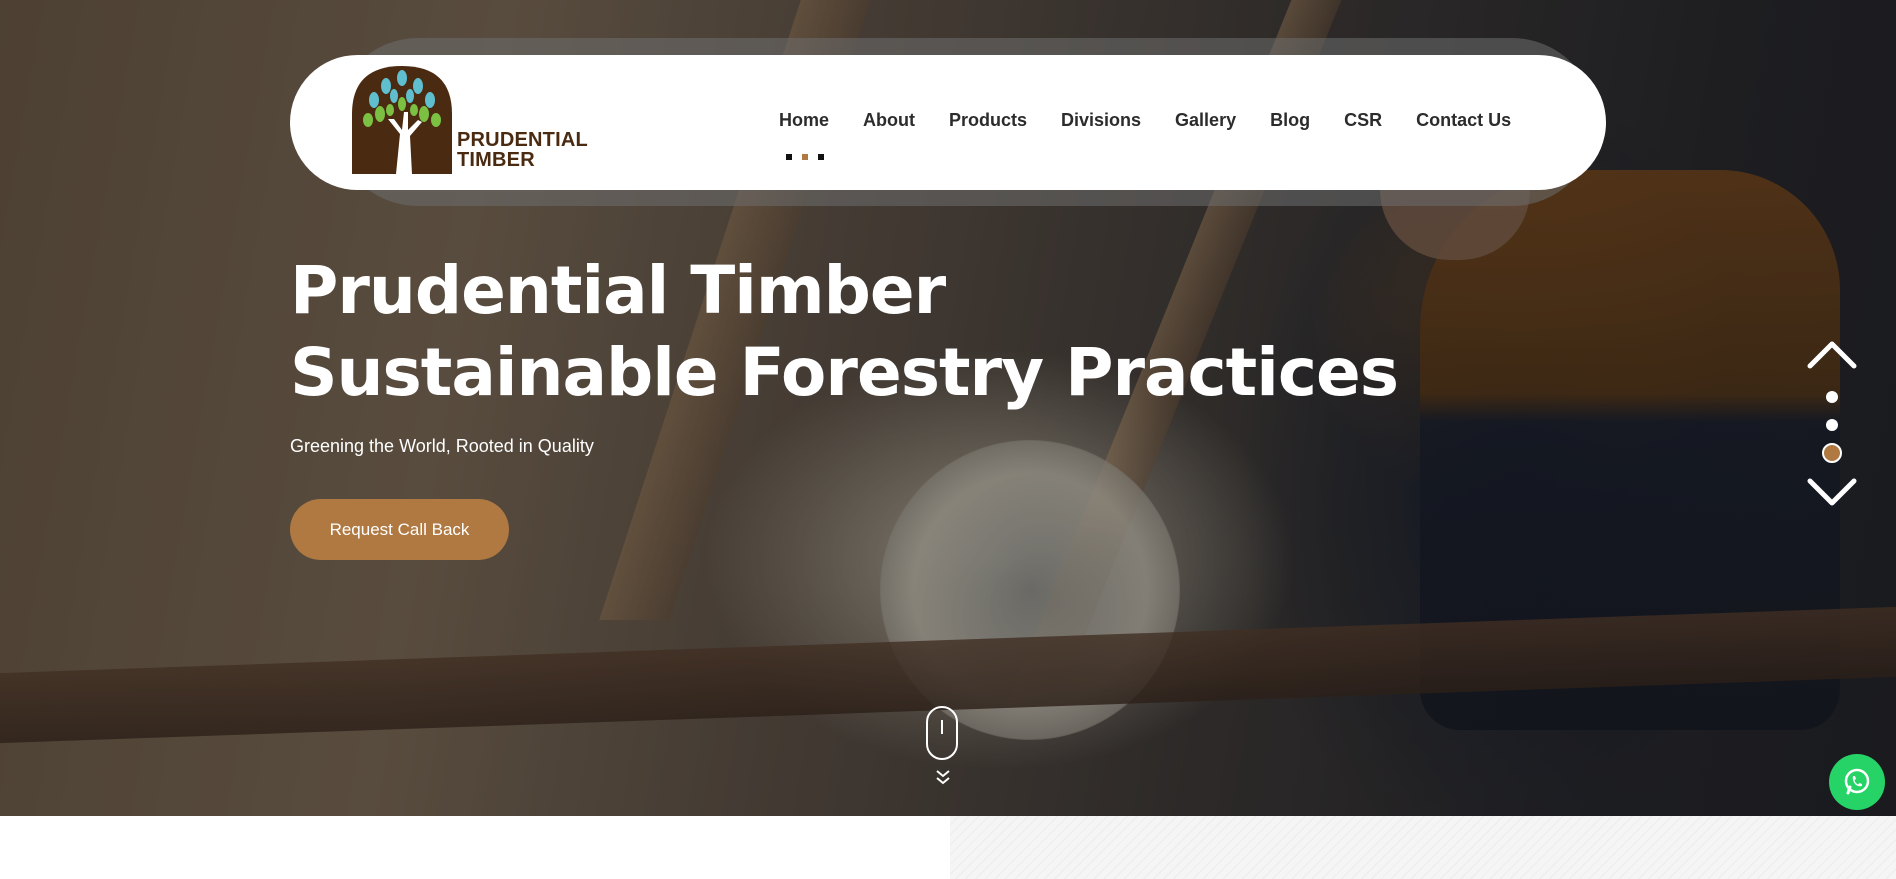 The height and width of the screenshot is (879, 1896). I want to click on chevron-up-icon, so click(1832, 354).